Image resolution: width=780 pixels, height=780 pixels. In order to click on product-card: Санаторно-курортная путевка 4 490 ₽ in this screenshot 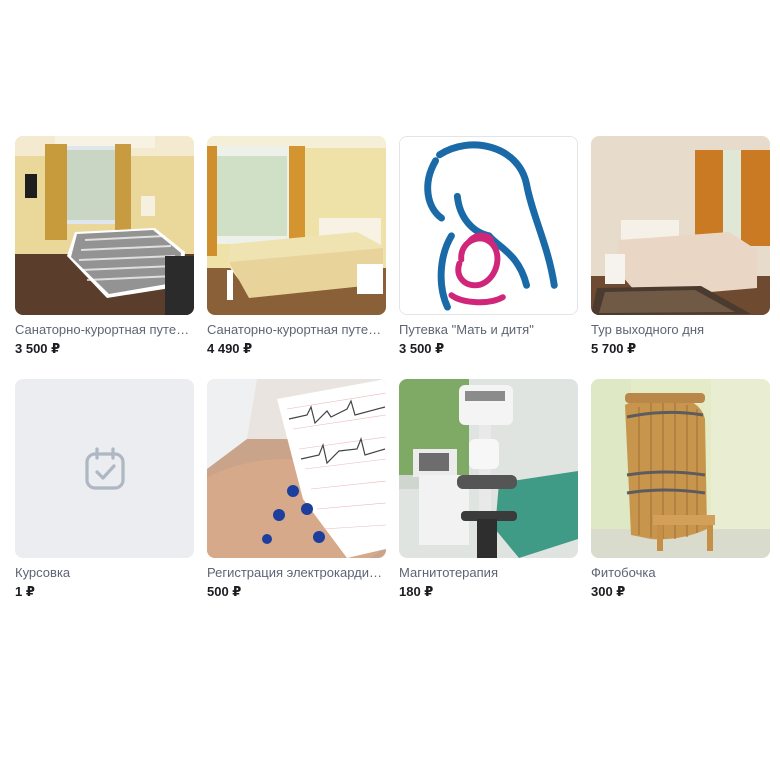, I will do `click(296, 246)`.